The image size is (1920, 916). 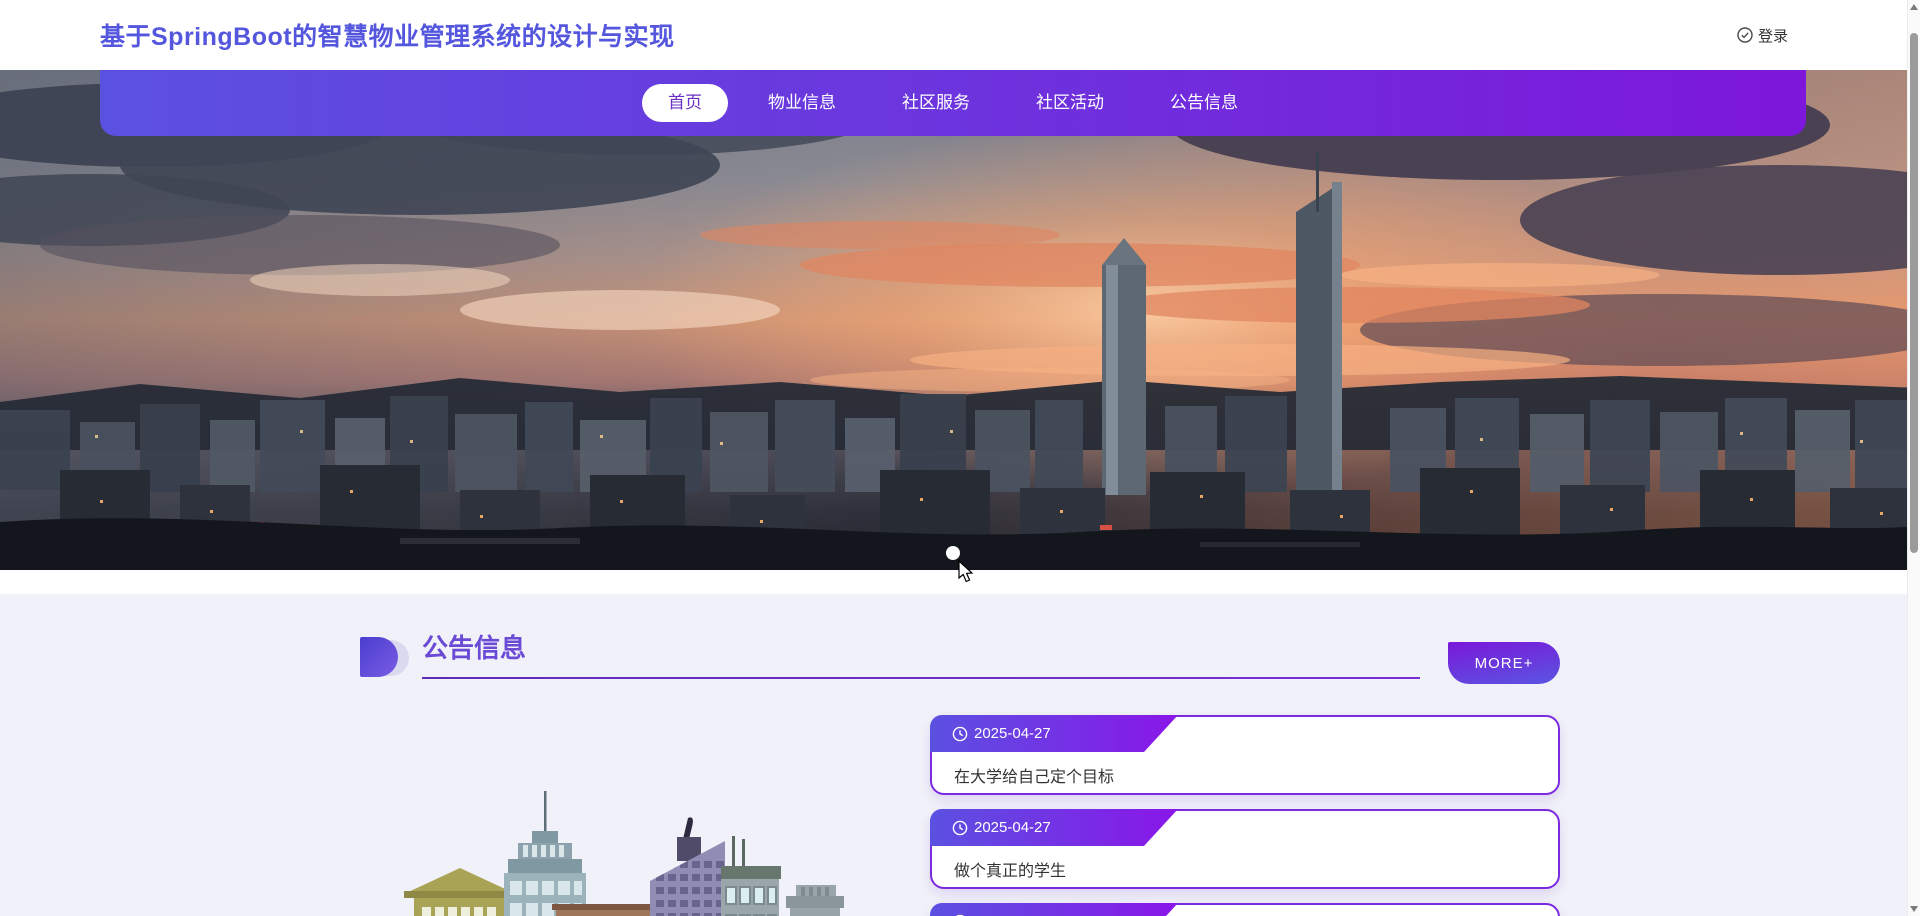 What do you see at coordinates (1245, 849) in the screenshot?
I see `announcement-card: 2025-04-27 做个真正的学生` at bounding box center [1245, 849].